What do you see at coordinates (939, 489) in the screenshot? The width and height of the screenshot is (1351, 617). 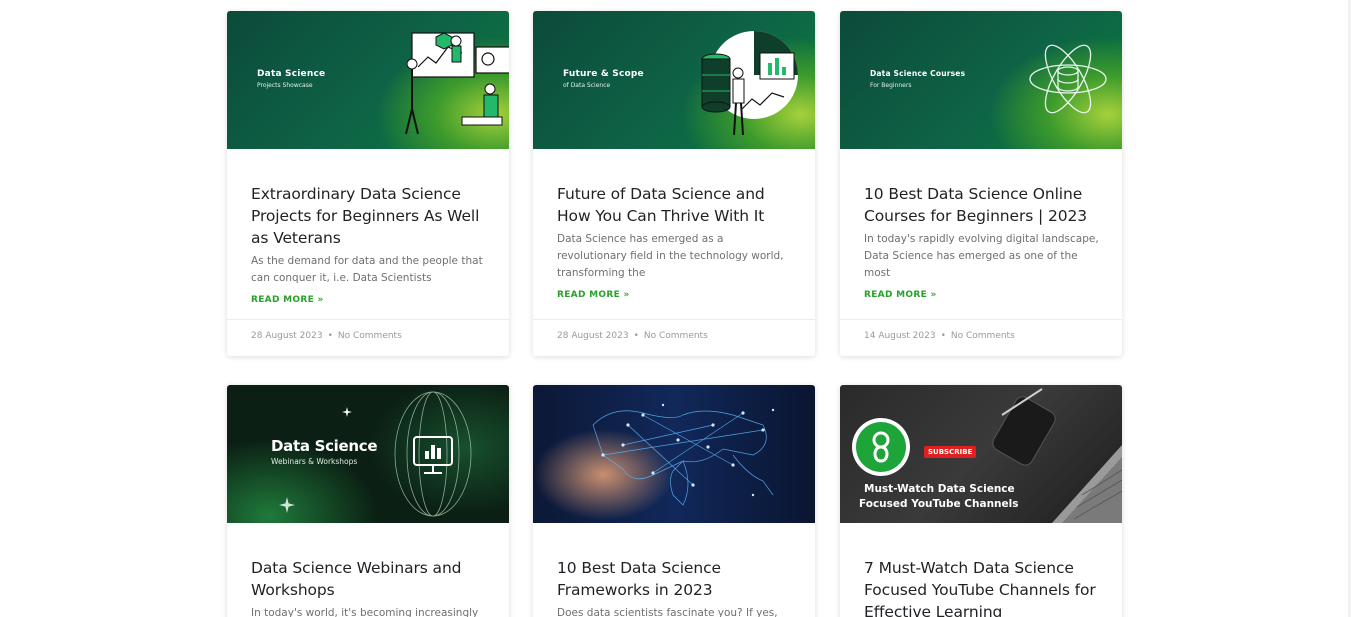 I see `thumbnail-title-line-1: Must-Watch Data Science` at bounding box center [939, 489].